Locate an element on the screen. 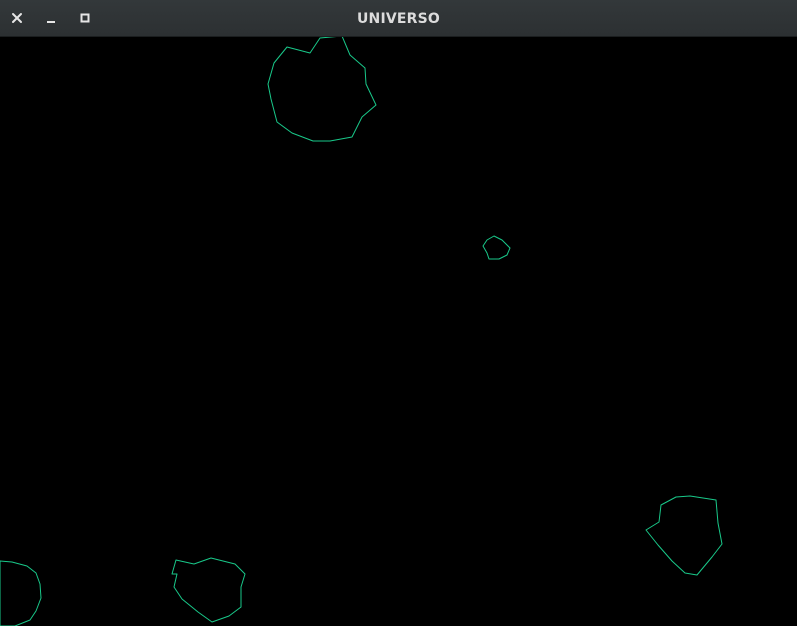 The width and height of the screenshot is (797, 626). window-title: UNIVERSO is located at coordinates (398, 19).